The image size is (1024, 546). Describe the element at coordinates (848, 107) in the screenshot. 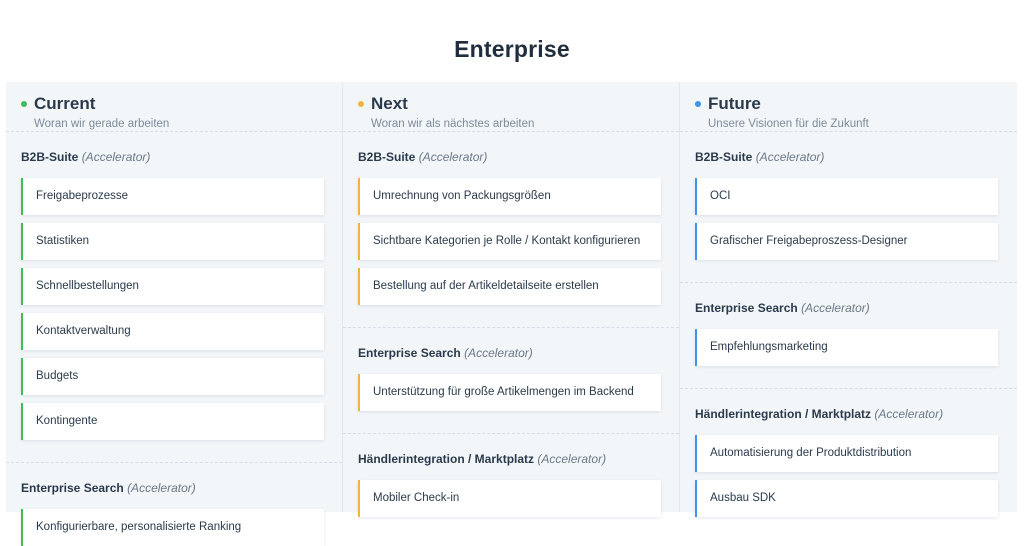

I see `column-header: Future Unsere Visionen für die Zukunft` at that location.